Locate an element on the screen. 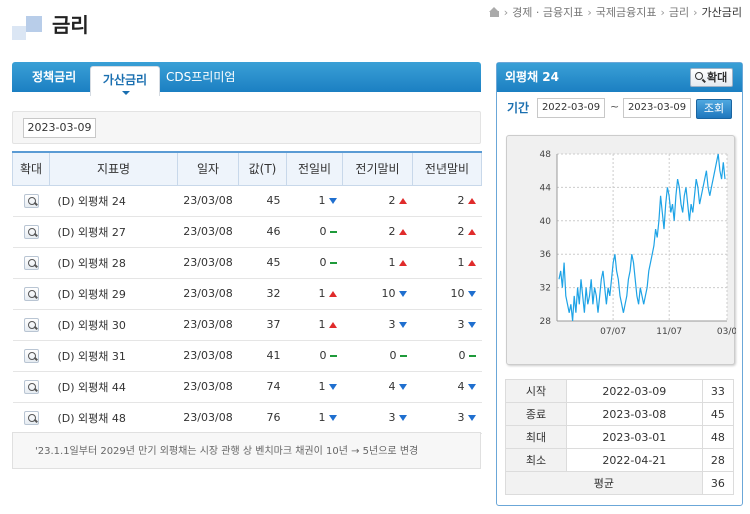 This screenshot has width=750, height=514. stats-row: 종료 2023-03-08 45 is located at coordinates (620, 414).